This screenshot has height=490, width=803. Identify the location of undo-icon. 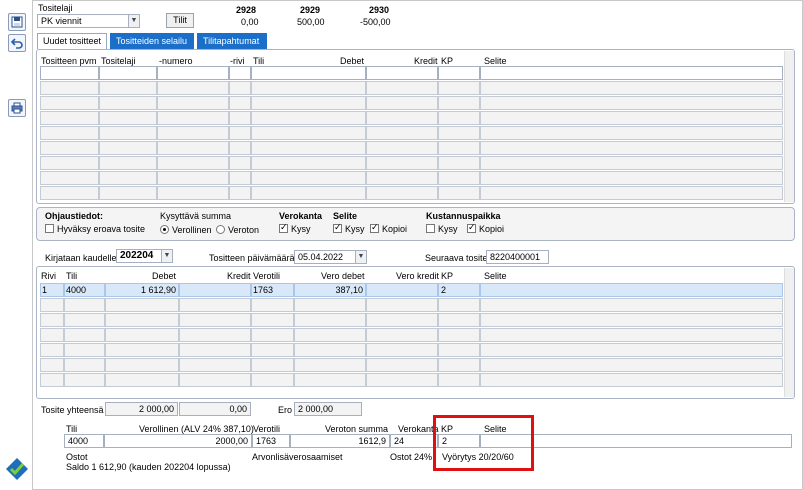
(17, 43).